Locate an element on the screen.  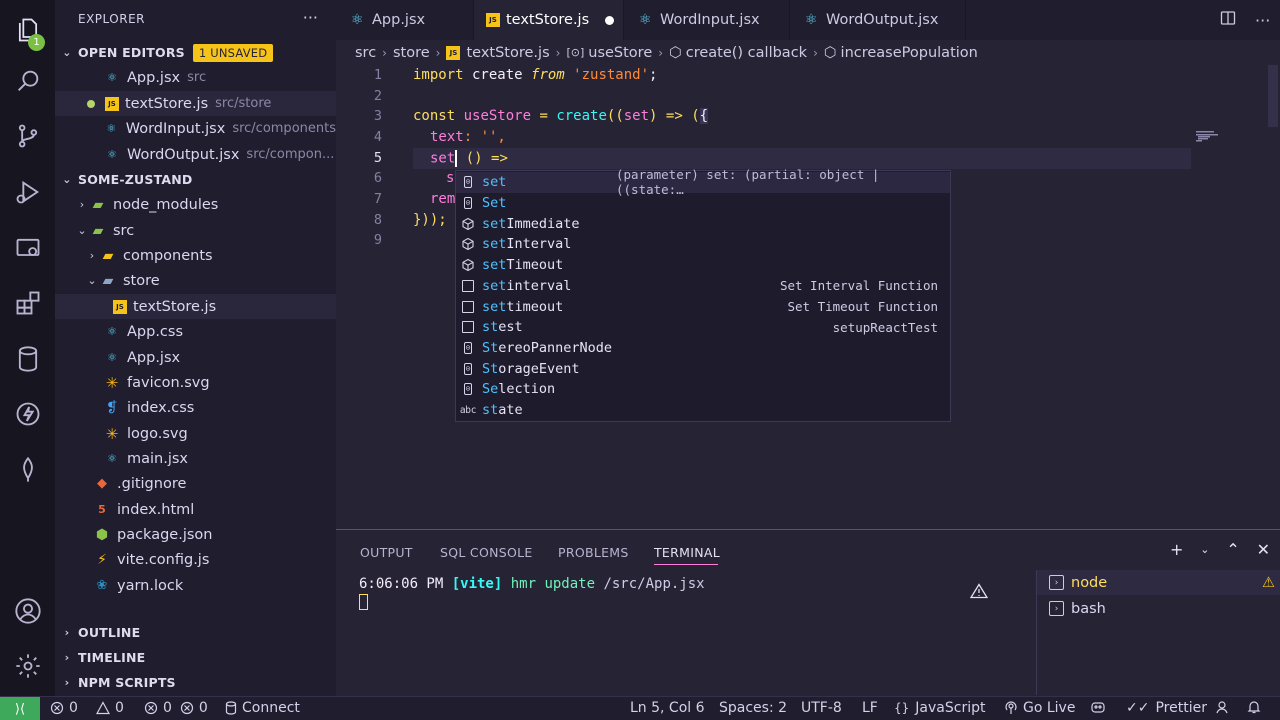
tree-file: ❡ index.css is located at coordinates (195, 407).